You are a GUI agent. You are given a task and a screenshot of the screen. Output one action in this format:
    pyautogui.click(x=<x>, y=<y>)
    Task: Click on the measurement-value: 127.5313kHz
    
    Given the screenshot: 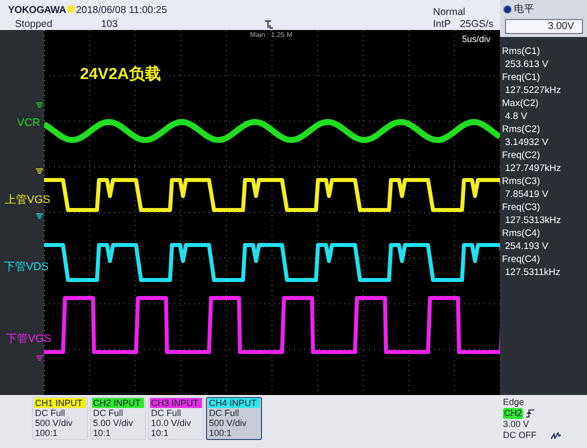 What is the action you would take?
    pyautogui.click(x=533, y=220)
    